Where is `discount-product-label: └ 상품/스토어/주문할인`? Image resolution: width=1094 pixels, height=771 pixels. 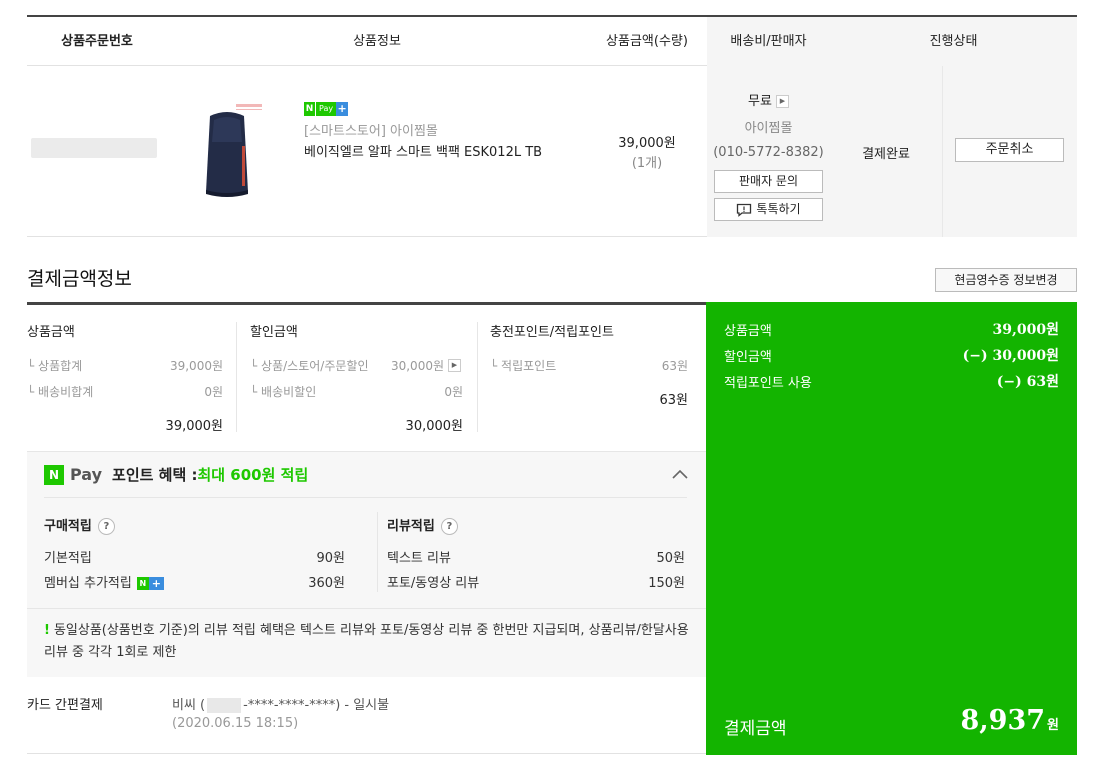 discount-product-label: └ 상품/스토어/주문할인 is located at coordinates (309, 366).